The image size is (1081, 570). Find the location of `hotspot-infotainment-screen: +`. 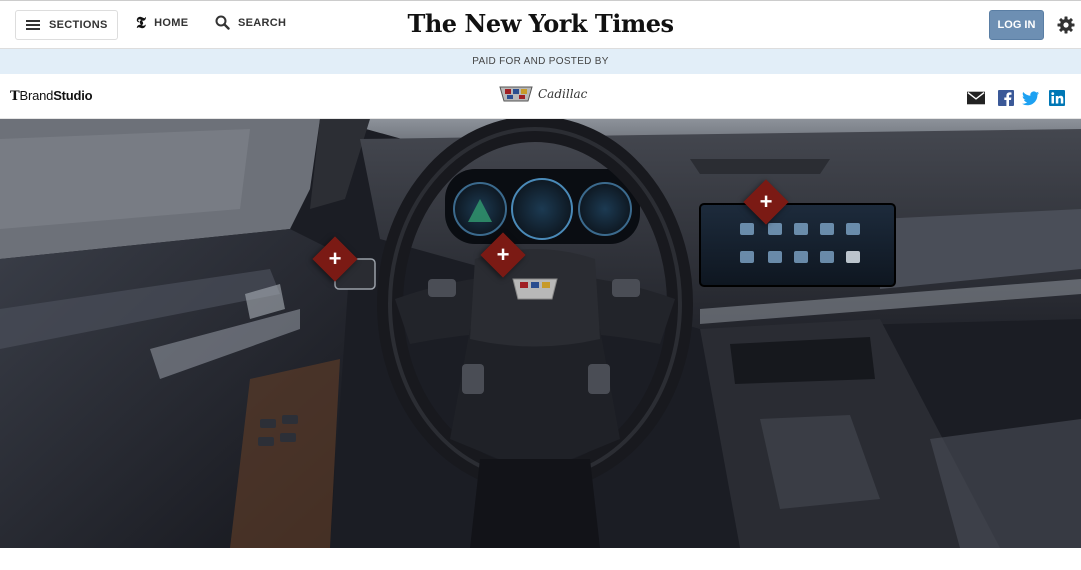

hotspot-infotainment-screen: + is located at coordinates (766, 202).